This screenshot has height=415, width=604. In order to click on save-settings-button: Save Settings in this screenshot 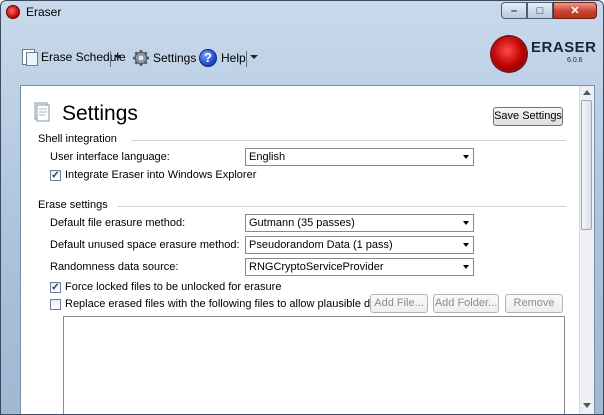, I will do `click(528, 116)`.